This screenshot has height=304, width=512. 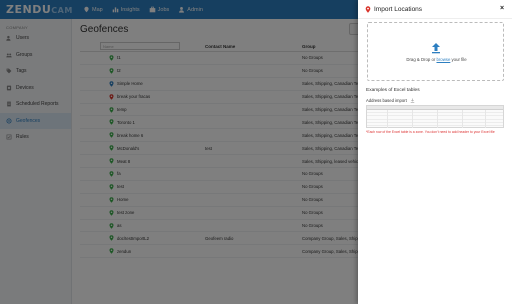 I want to click on browse-link: browse, so click(x=443, y=59).